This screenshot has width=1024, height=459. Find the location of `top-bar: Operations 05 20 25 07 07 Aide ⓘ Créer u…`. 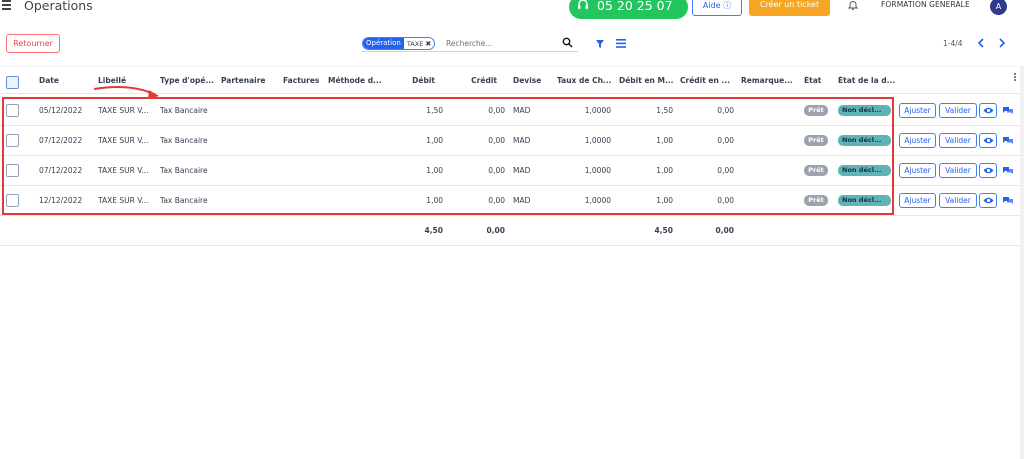

top-bar: Operations 05 20 25 07 07 Aide ⓘ Créer u… is located at coordinates (512, 17).